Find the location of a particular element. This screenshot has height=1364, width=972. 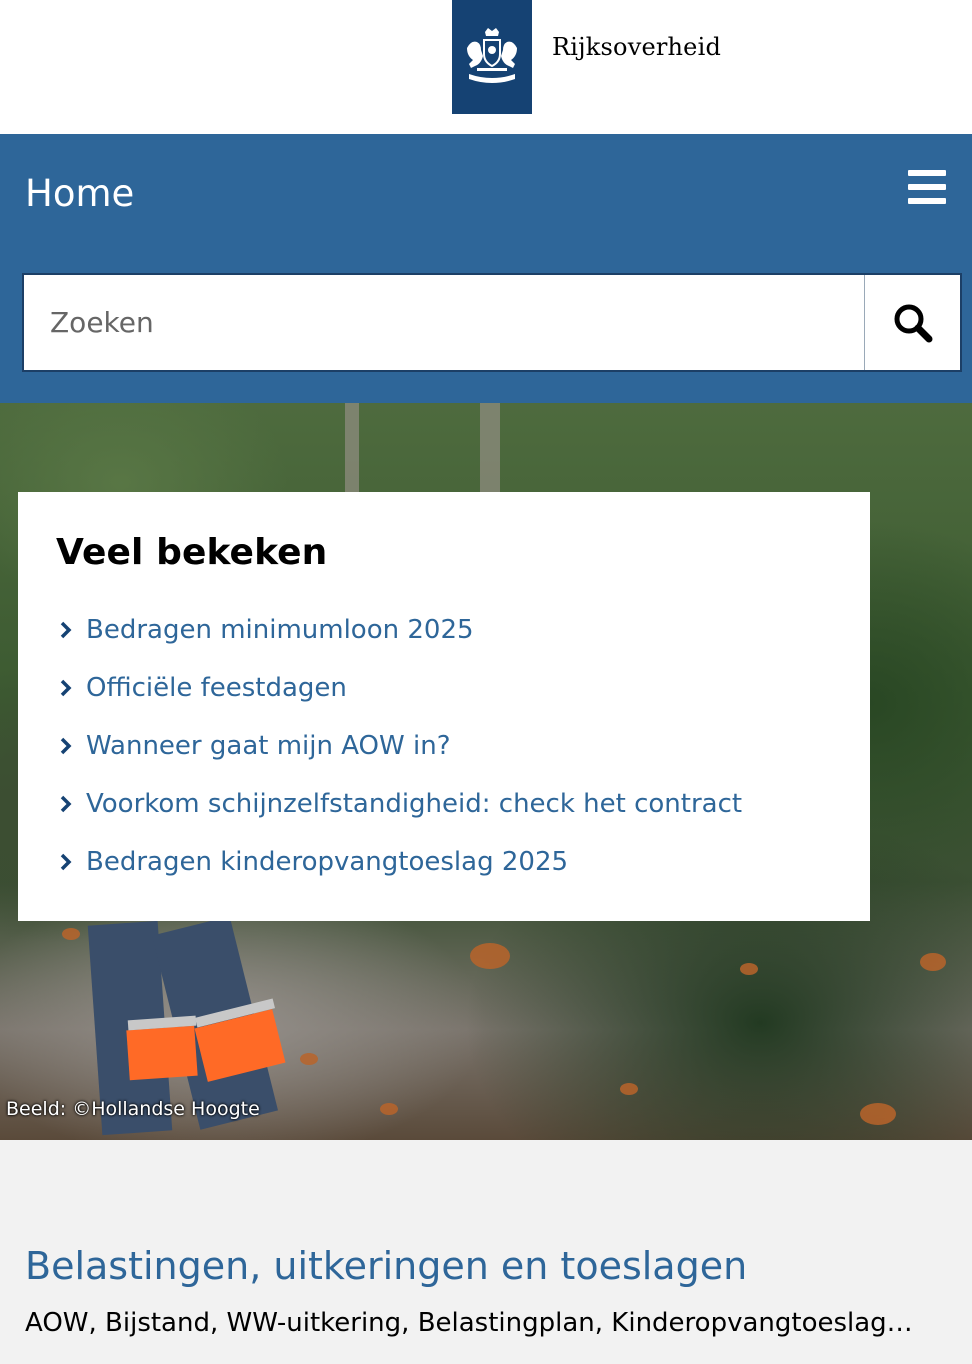

popular-item: Bedragen kinderopvangtoeslag 2025 is located at coordinates (444, 862).